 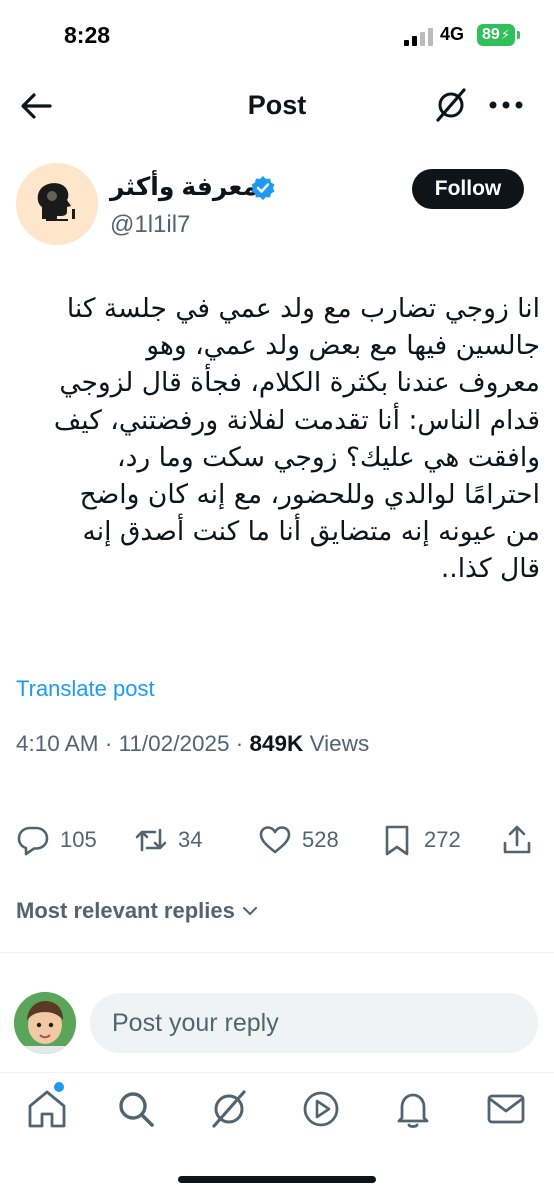 I want to click on search-icon, so click(x=136, y=1109).